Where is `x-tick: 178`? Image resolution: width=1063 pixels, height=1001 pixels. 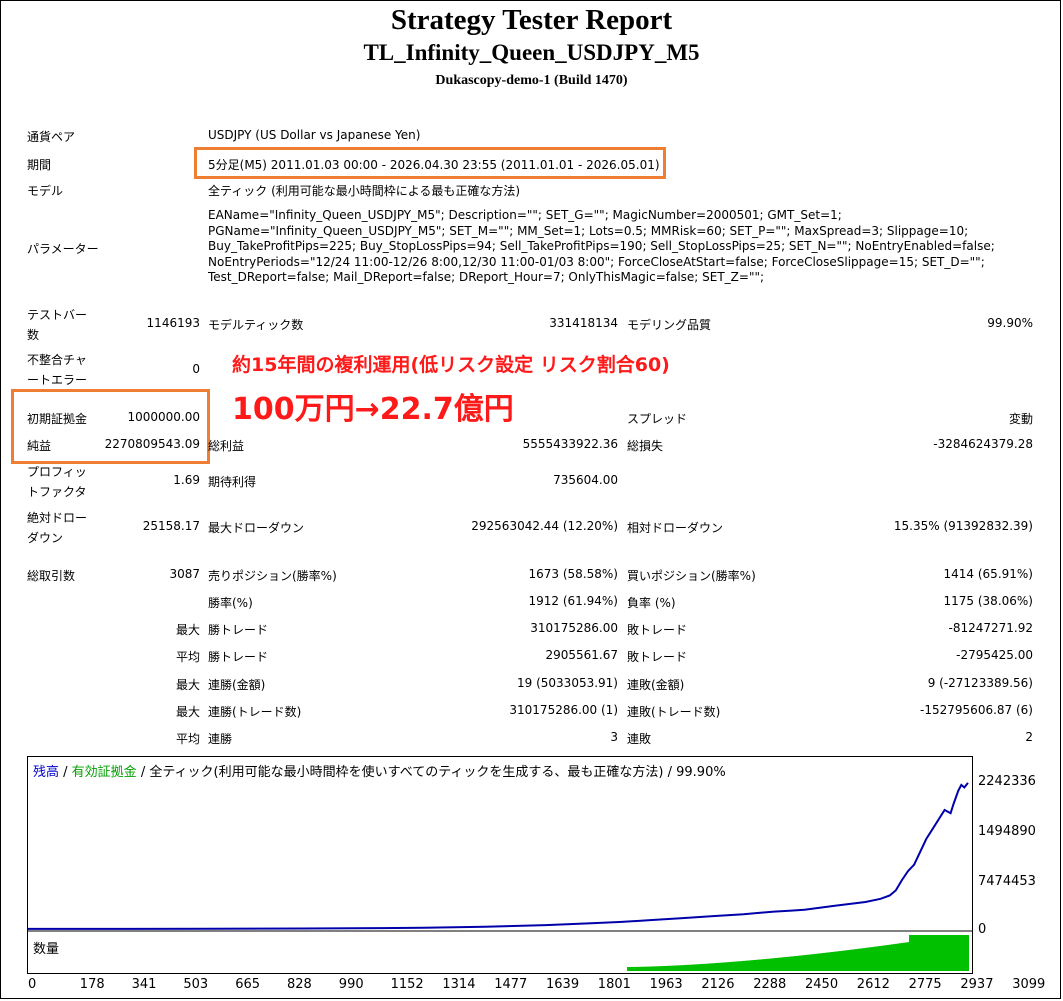 x-tick: 178 is located at coordinates (92, 984).